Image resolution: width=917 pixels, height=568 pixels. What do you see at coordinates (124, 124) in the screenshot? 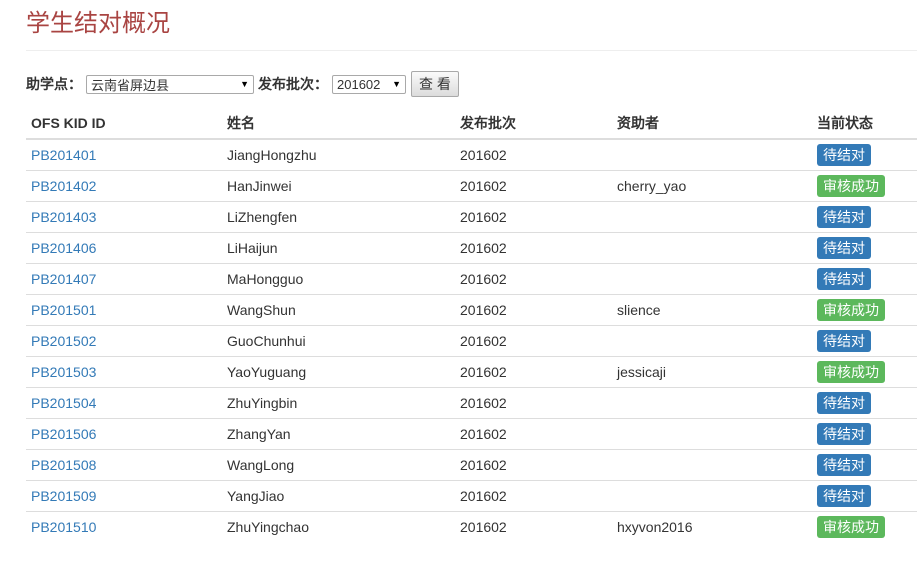
I see `column-header-id: OFS KID ID` at bounding box center [124, 124].